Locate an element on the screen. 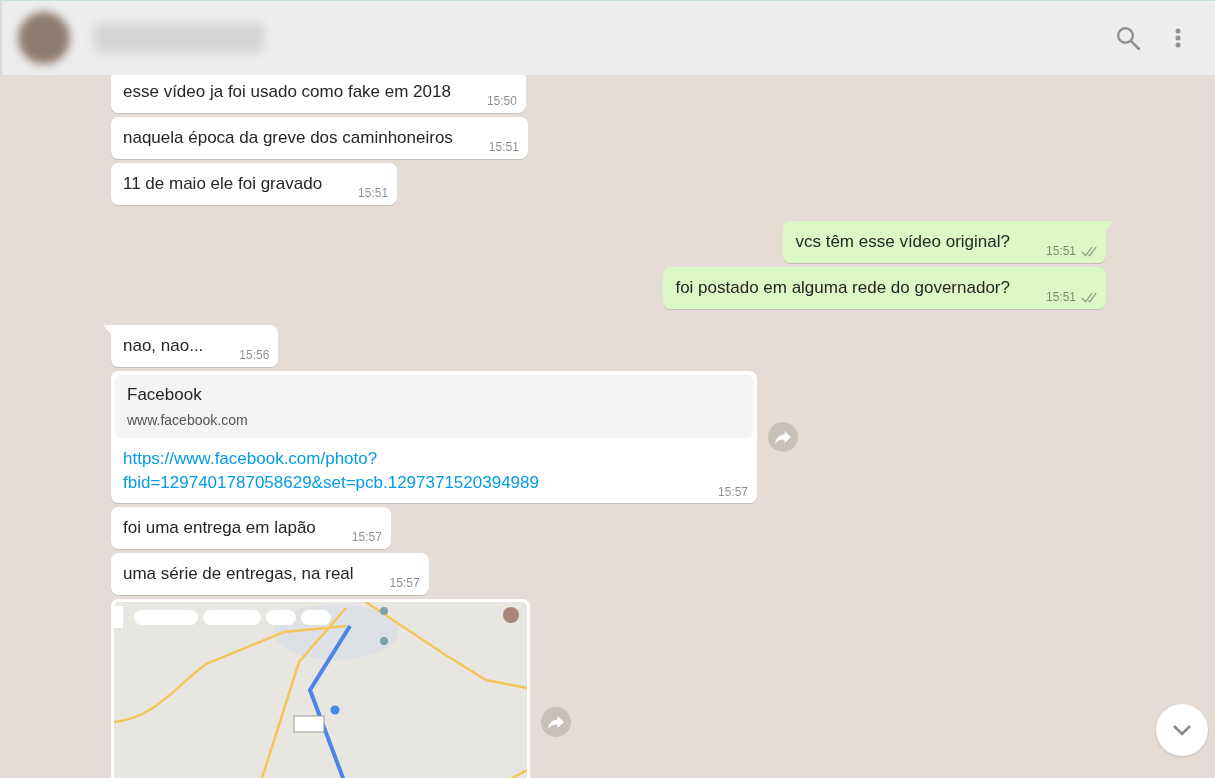 The height and width of the screenshot is (778, 1215). preview-title: Facebook is located at coordinates (165, 395).